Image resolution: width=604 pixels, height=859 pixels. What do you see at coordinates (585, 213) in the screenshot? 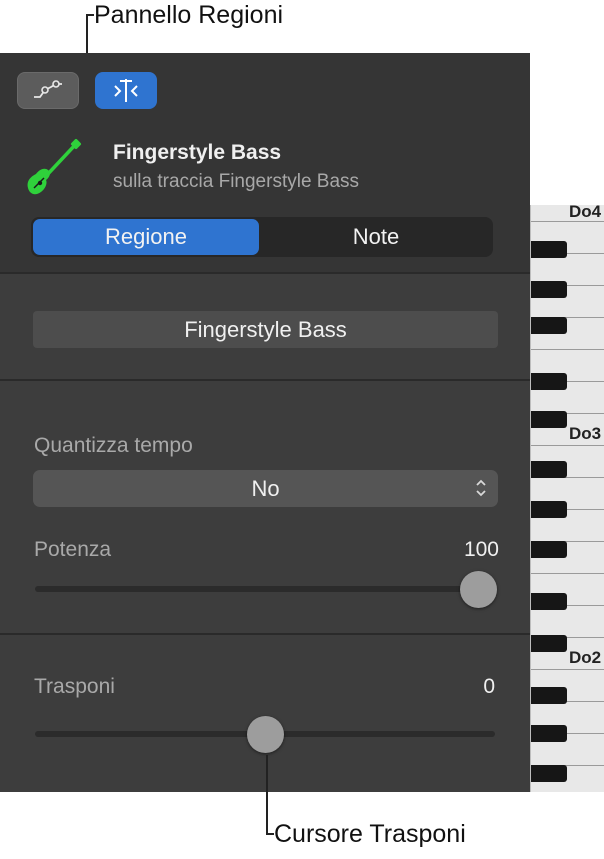
I see `key-label: Do4` at bounding box center [585, 213].